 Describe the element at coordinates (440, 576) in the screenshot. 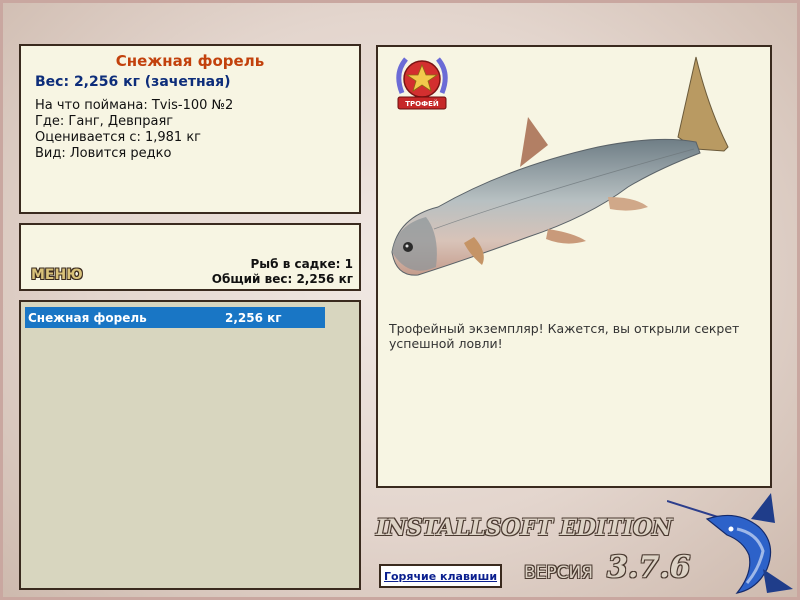

I see `hotkeys-button: Горячие клавиши` at that location.